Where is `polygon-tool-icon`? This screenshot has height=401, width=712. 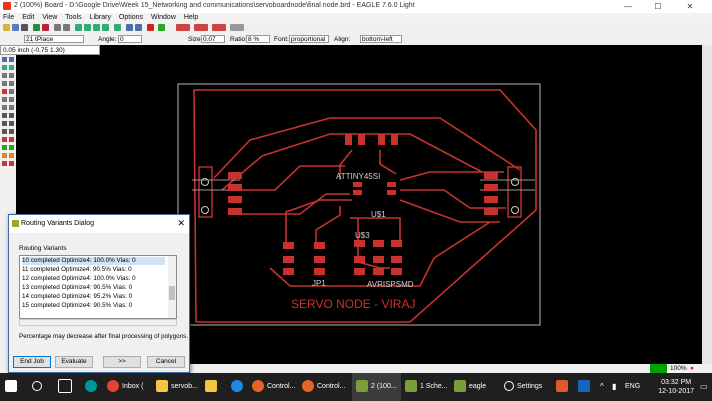 polygon-tool-icon is located at coordinates (11, 131).